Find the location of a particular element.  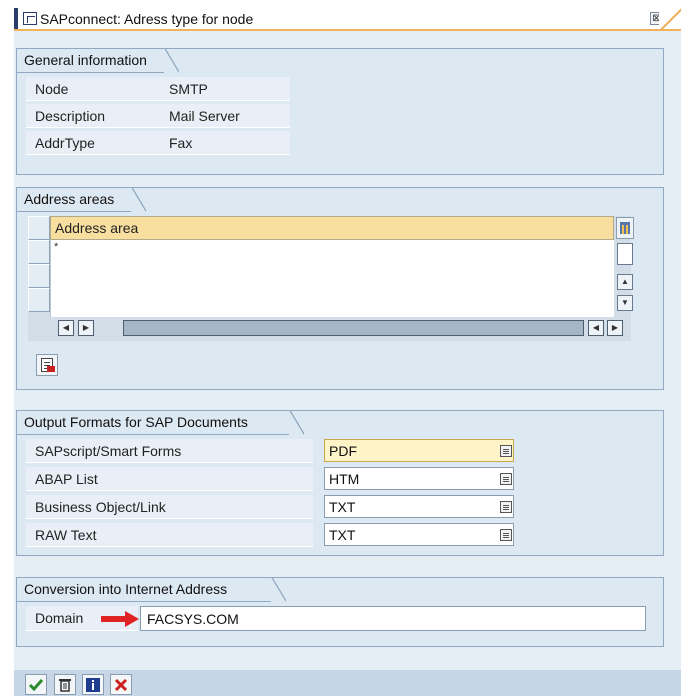

column-header-address-area: Address area is located at coordinates (332, 228).